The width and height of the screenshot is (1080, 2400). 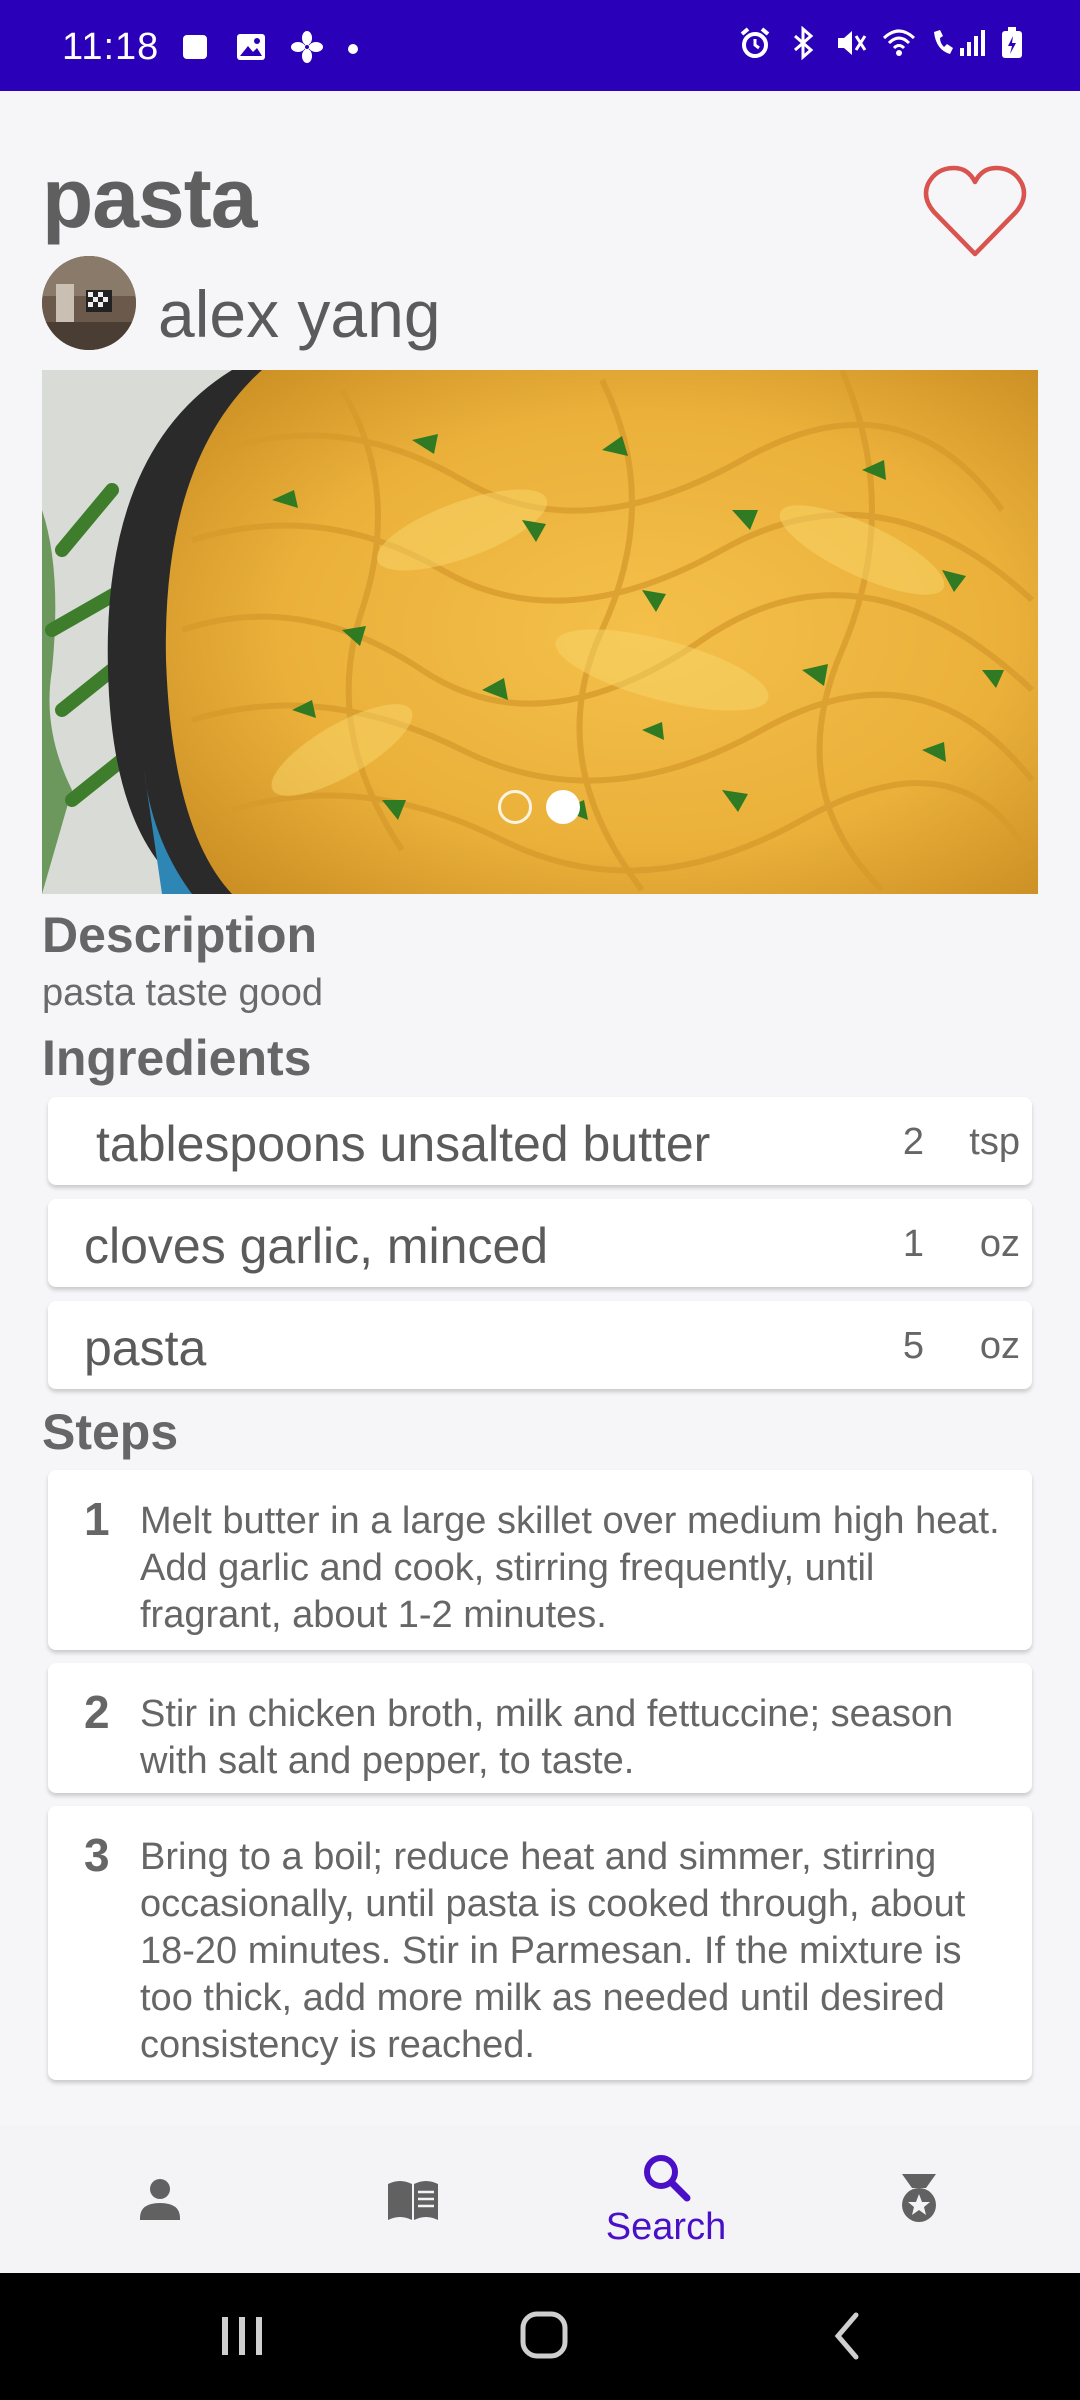 I want to click on dot-icon, so click(x=353, y=49).